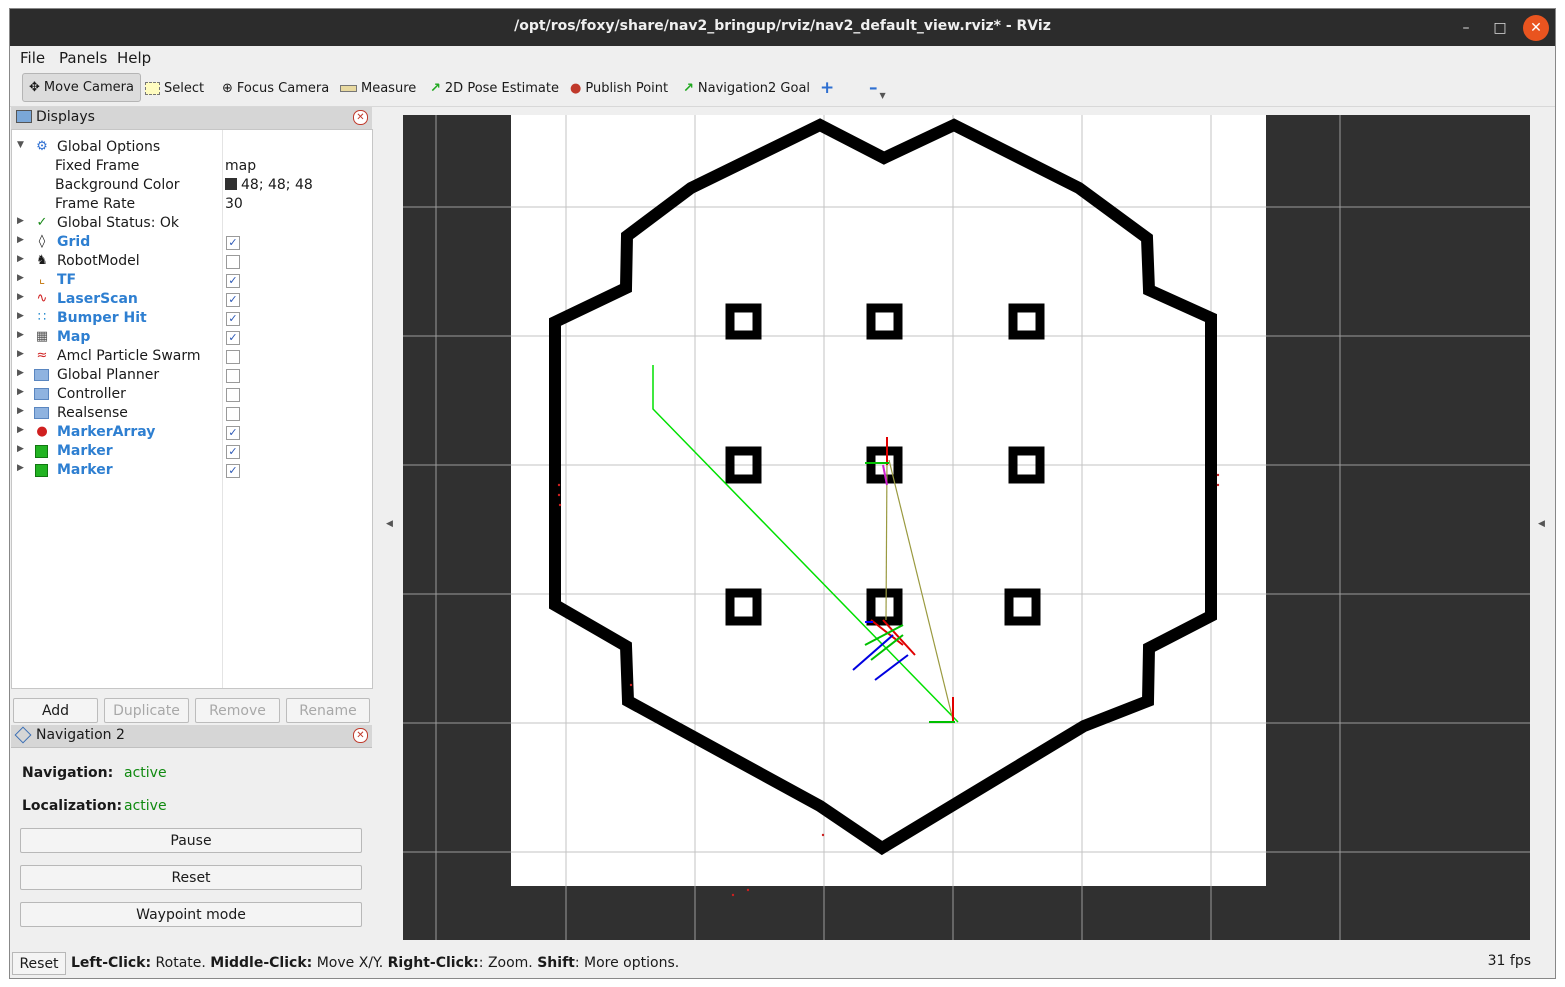 This screenshot has width=1565, height=987. What do you see at coordinates (83, 58) in the screenshot?
I see `menu-panels: Panels` at bounding box center [83, 58].